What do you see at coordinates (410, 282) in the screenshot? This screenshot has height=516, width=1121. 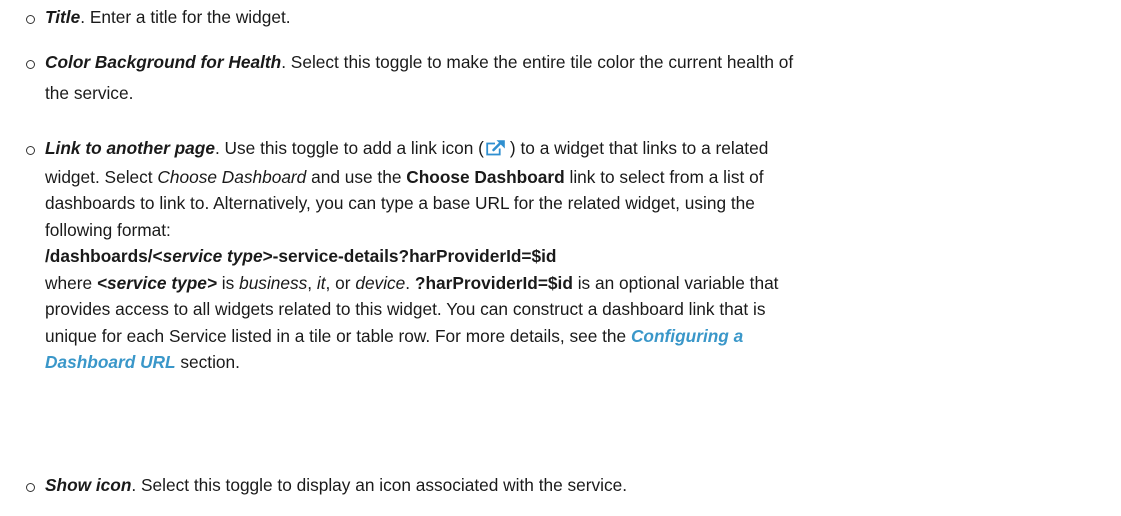 I see `text-segment: .` at bounding box center [410, 282].